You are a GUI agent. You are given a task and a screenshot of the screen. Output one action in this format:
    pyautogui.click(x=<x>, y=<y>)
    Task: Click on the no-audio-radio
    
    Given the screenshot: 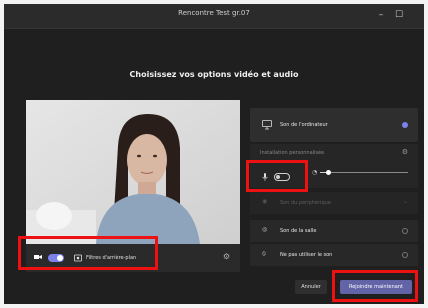 What is the action you would take?
    pyautogui.click(x=405, y=255)
    